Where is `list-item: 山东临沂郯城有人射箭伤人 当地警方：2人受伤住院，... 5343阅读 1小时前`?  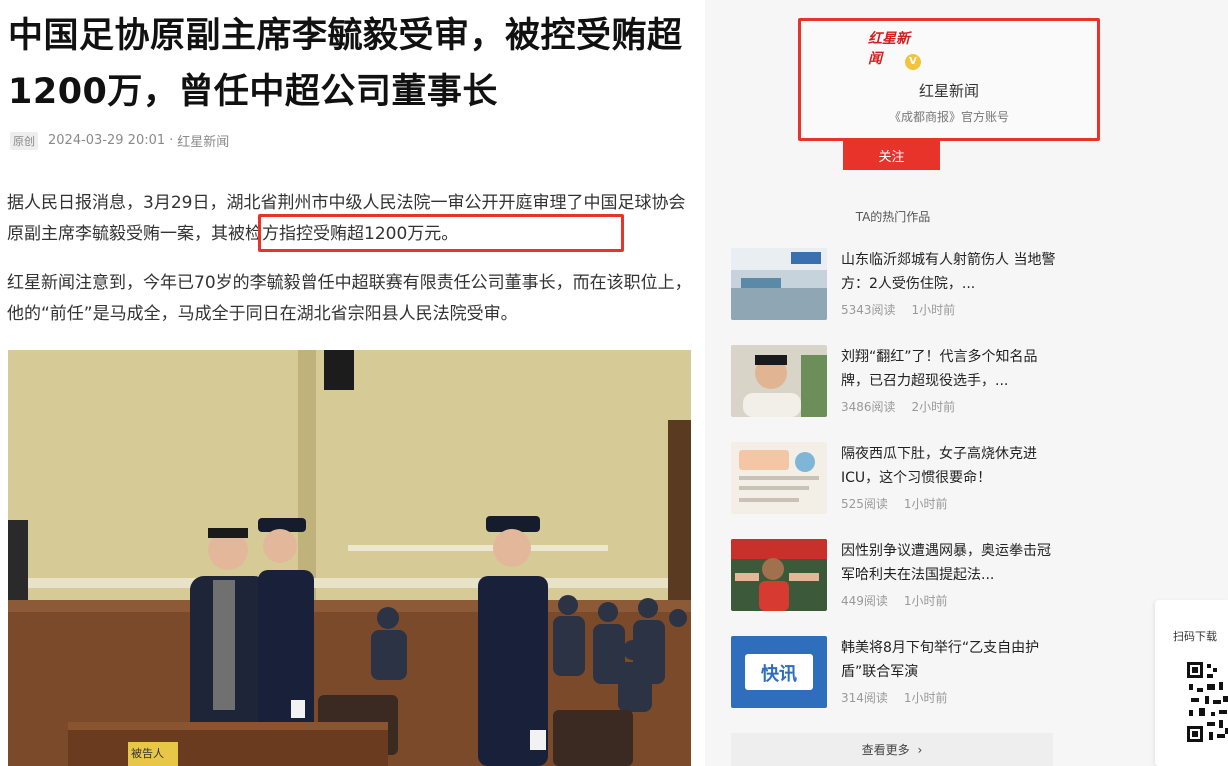 list-item: 山东临沂郯城有人射箭伤人 当地警方：2人受伤住院，... 5343阅读 1小时前 is located at coordinates (896, 285).